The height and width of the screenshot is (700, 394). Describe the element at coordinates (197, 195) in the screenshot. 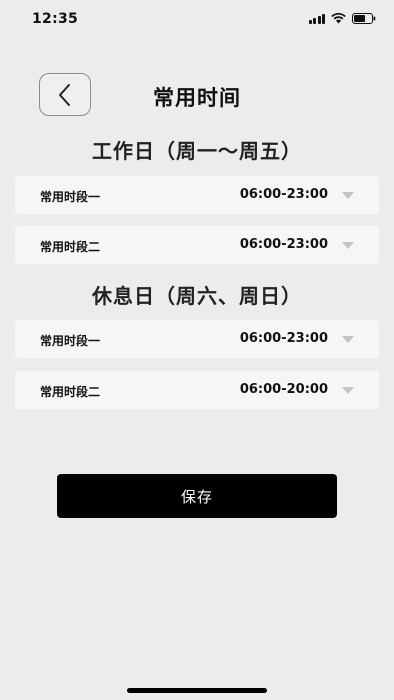

I see `workday-time-slot-1: 常用时段一 06:00-23:00` at that location.